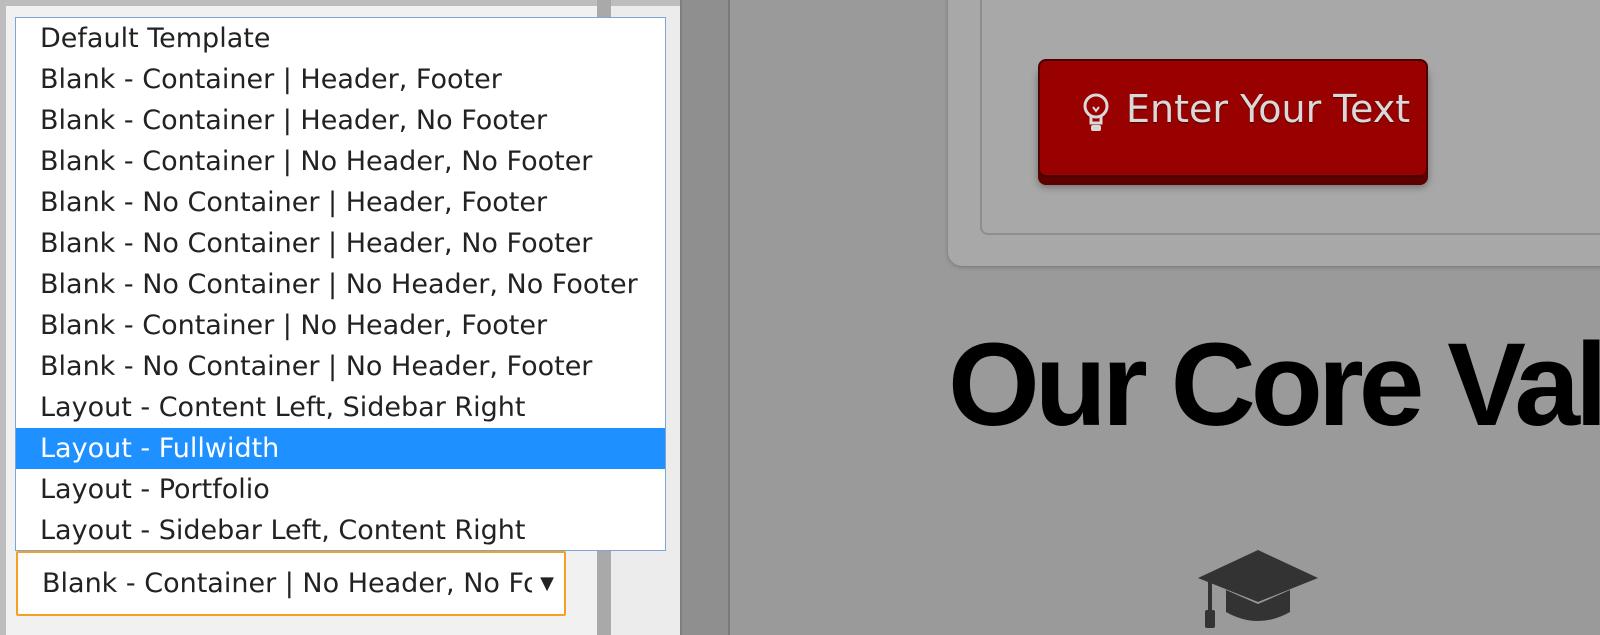  I want to click on template-option: Blank - No Container | No Header, Footer, so click(340, 366).